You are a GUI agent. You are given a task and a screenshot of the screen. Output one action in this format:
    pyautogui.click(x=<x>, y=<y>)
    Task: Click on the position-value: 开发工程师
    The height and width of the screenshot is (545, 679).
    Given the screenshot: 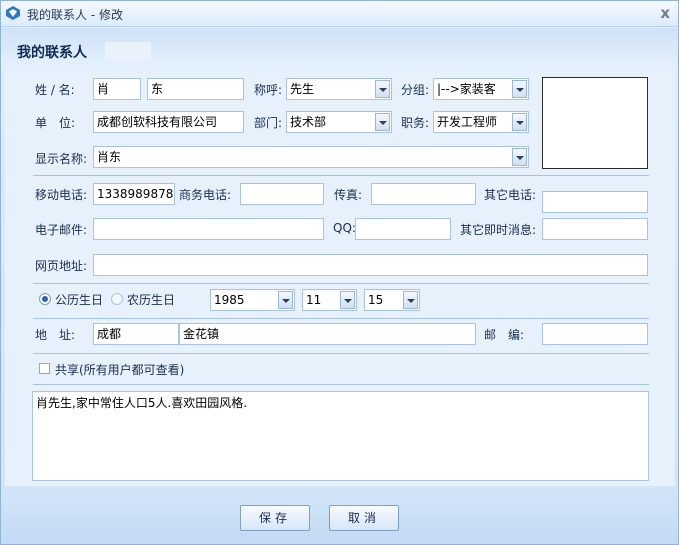 What is the action you would take?
    pyautogui.click(x=467, y=122)
    